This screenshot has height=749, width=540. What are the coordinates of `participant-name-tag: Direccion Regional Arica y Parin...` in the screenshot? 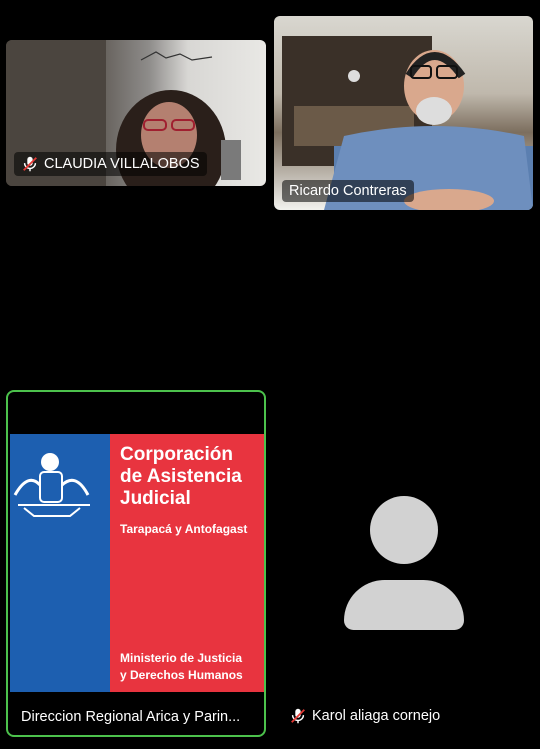 It's located at (131, 717).